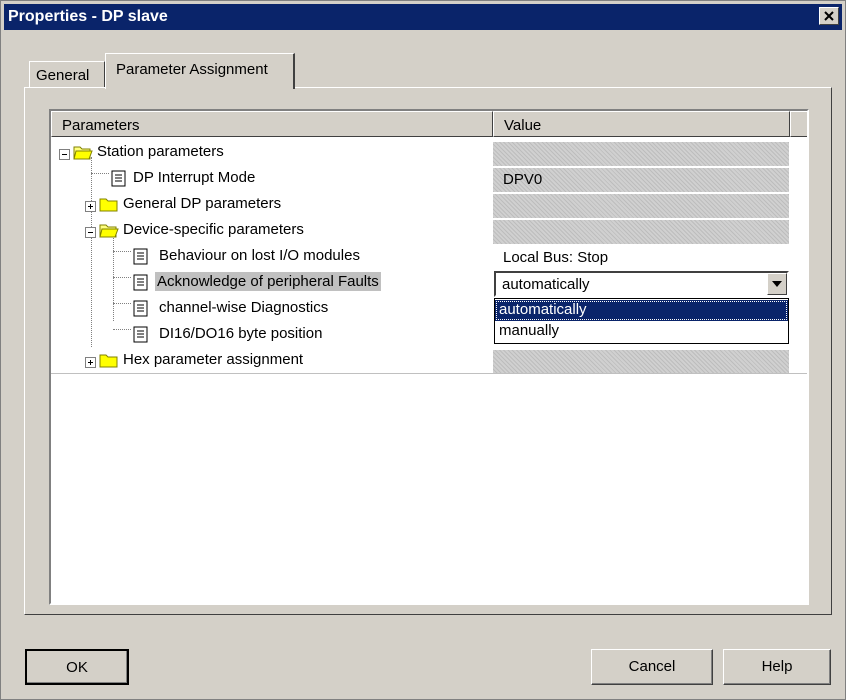 This screenshot has width=846, height=700. I want to click on tab-general: General, so click(67, 74).